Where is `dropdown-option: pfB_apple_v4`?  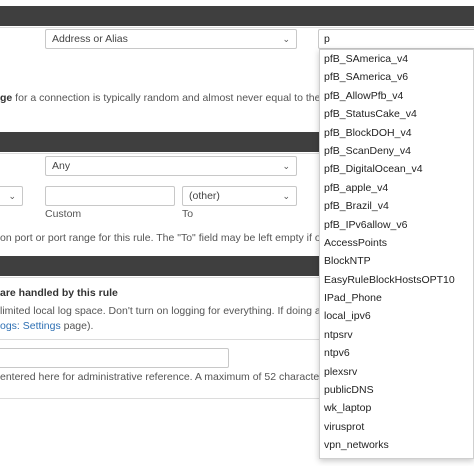 dropdown-option: pfB_apple_v4 is located at coordinates (396, 188).